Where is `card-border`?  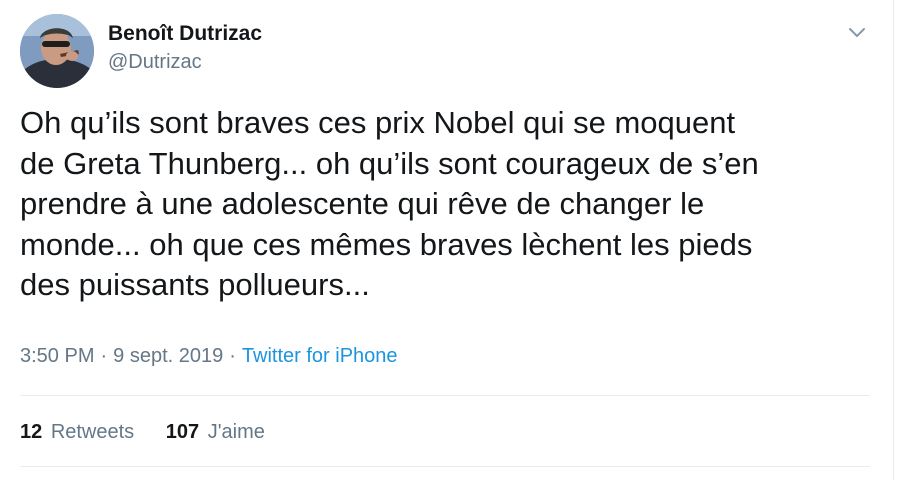 card-border is located at coordinates (893, 240).